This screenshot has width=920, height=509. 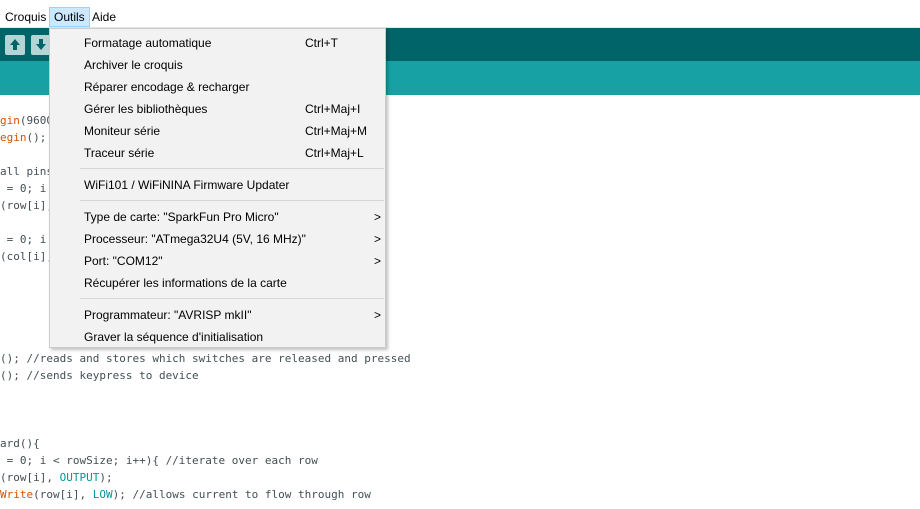 I want to click on menu-item-label: Port: "COM12", so click(x=123, y=261).